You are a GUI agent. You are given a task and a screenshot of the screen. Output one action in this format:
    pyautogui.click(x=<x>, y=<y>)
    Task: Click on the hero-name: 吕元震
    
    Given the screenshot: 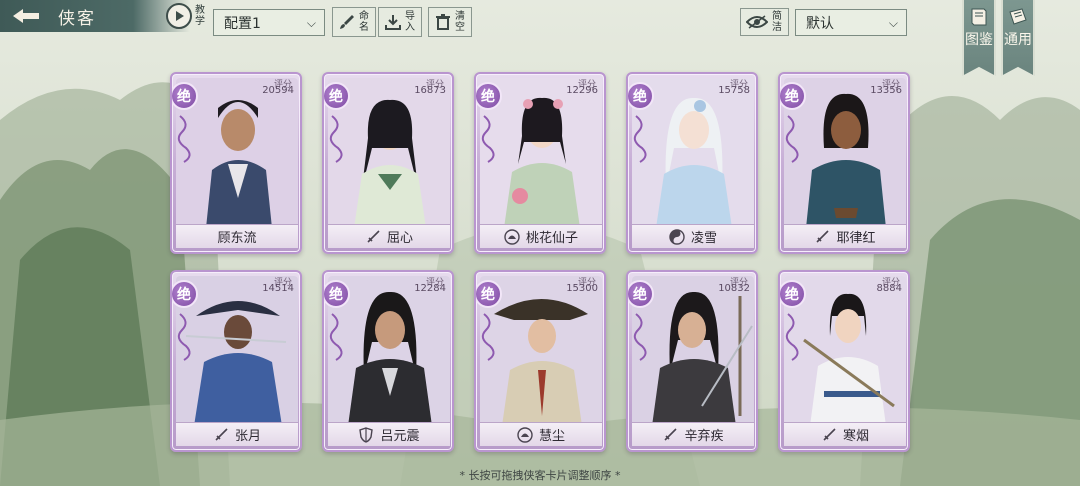 What is the action you would take?
    pyautogui.click(x=400, y=436)
    